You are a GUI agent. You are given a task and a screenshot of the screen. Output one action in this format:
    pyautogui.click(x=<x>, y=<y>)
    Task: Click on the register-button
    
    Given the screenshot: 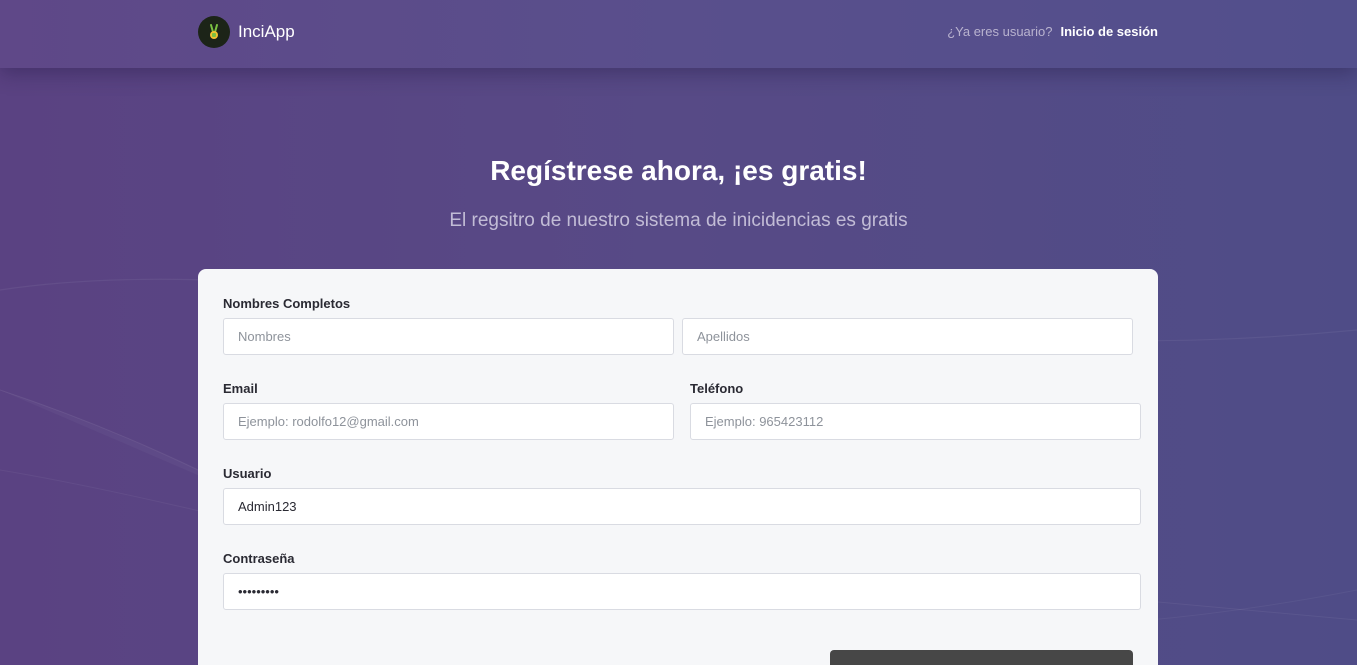 What is the action you would take?
    pyautogui.click(x=981, y=657)
    